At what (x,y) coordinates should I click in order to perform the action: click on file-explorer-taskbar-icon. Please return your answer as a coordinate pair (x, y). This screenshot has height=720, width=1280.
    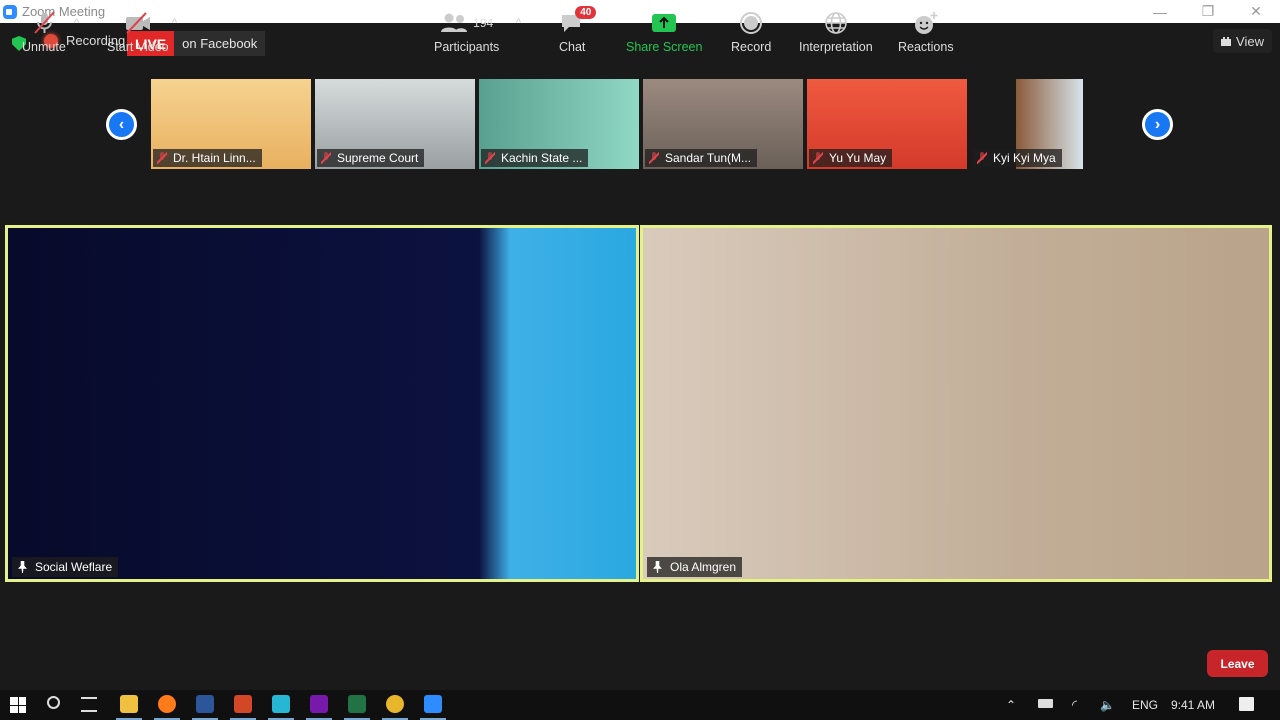
    Looking at the image, I should click on (129, 704).